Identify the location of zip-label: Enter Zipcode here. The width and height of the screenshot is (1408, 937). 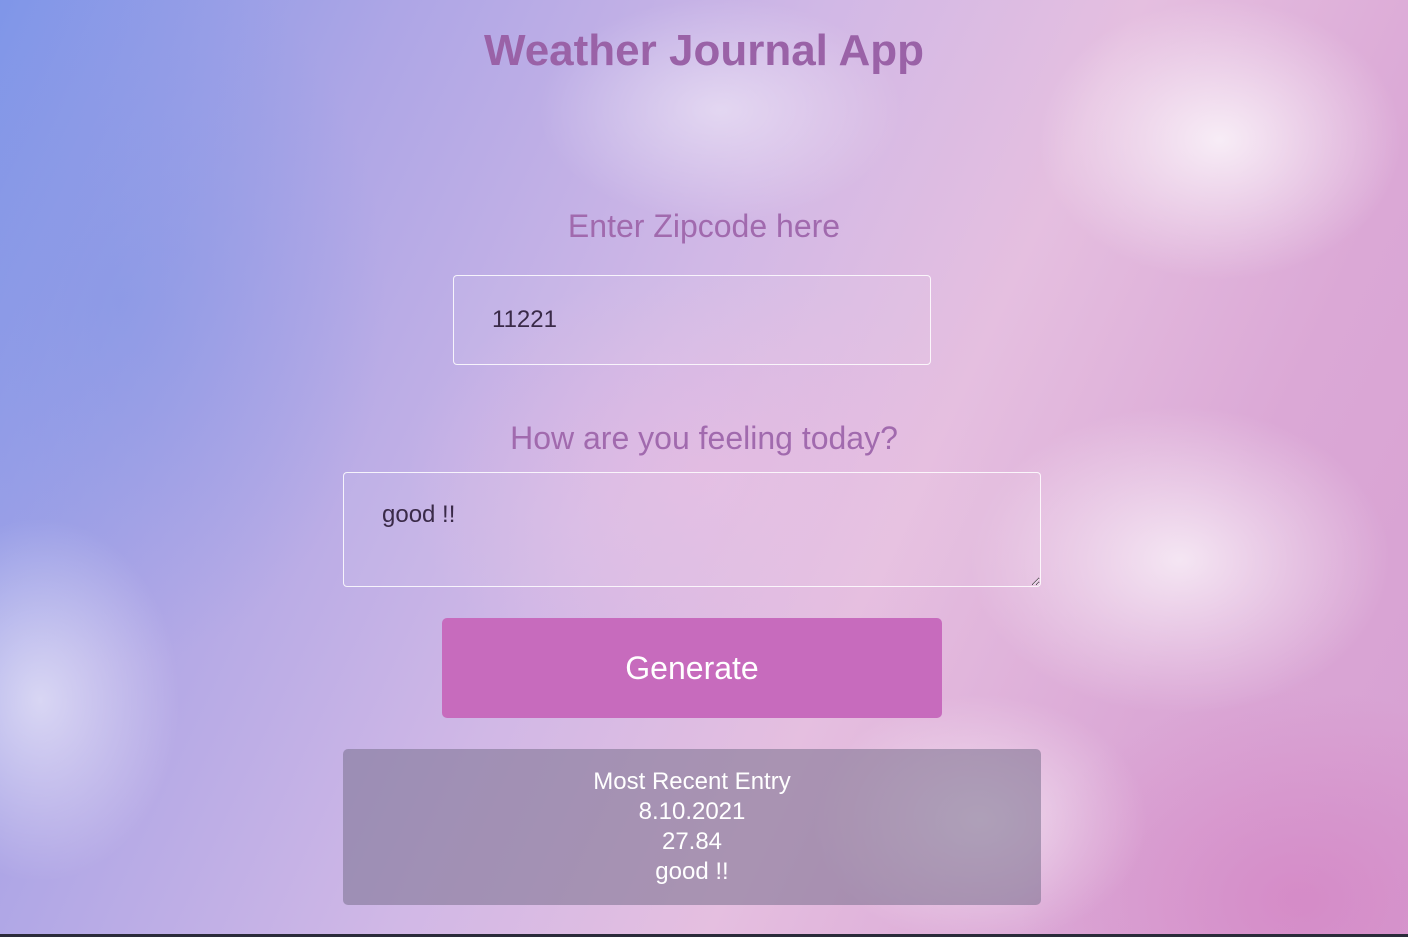
(704, 226).